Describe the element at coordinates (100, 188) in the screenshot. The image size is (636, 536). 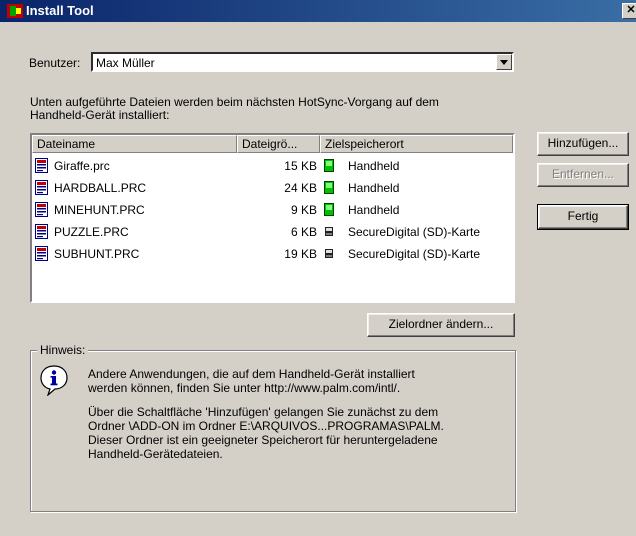
I see `file-name: HARDBALL.PRC` at that location.